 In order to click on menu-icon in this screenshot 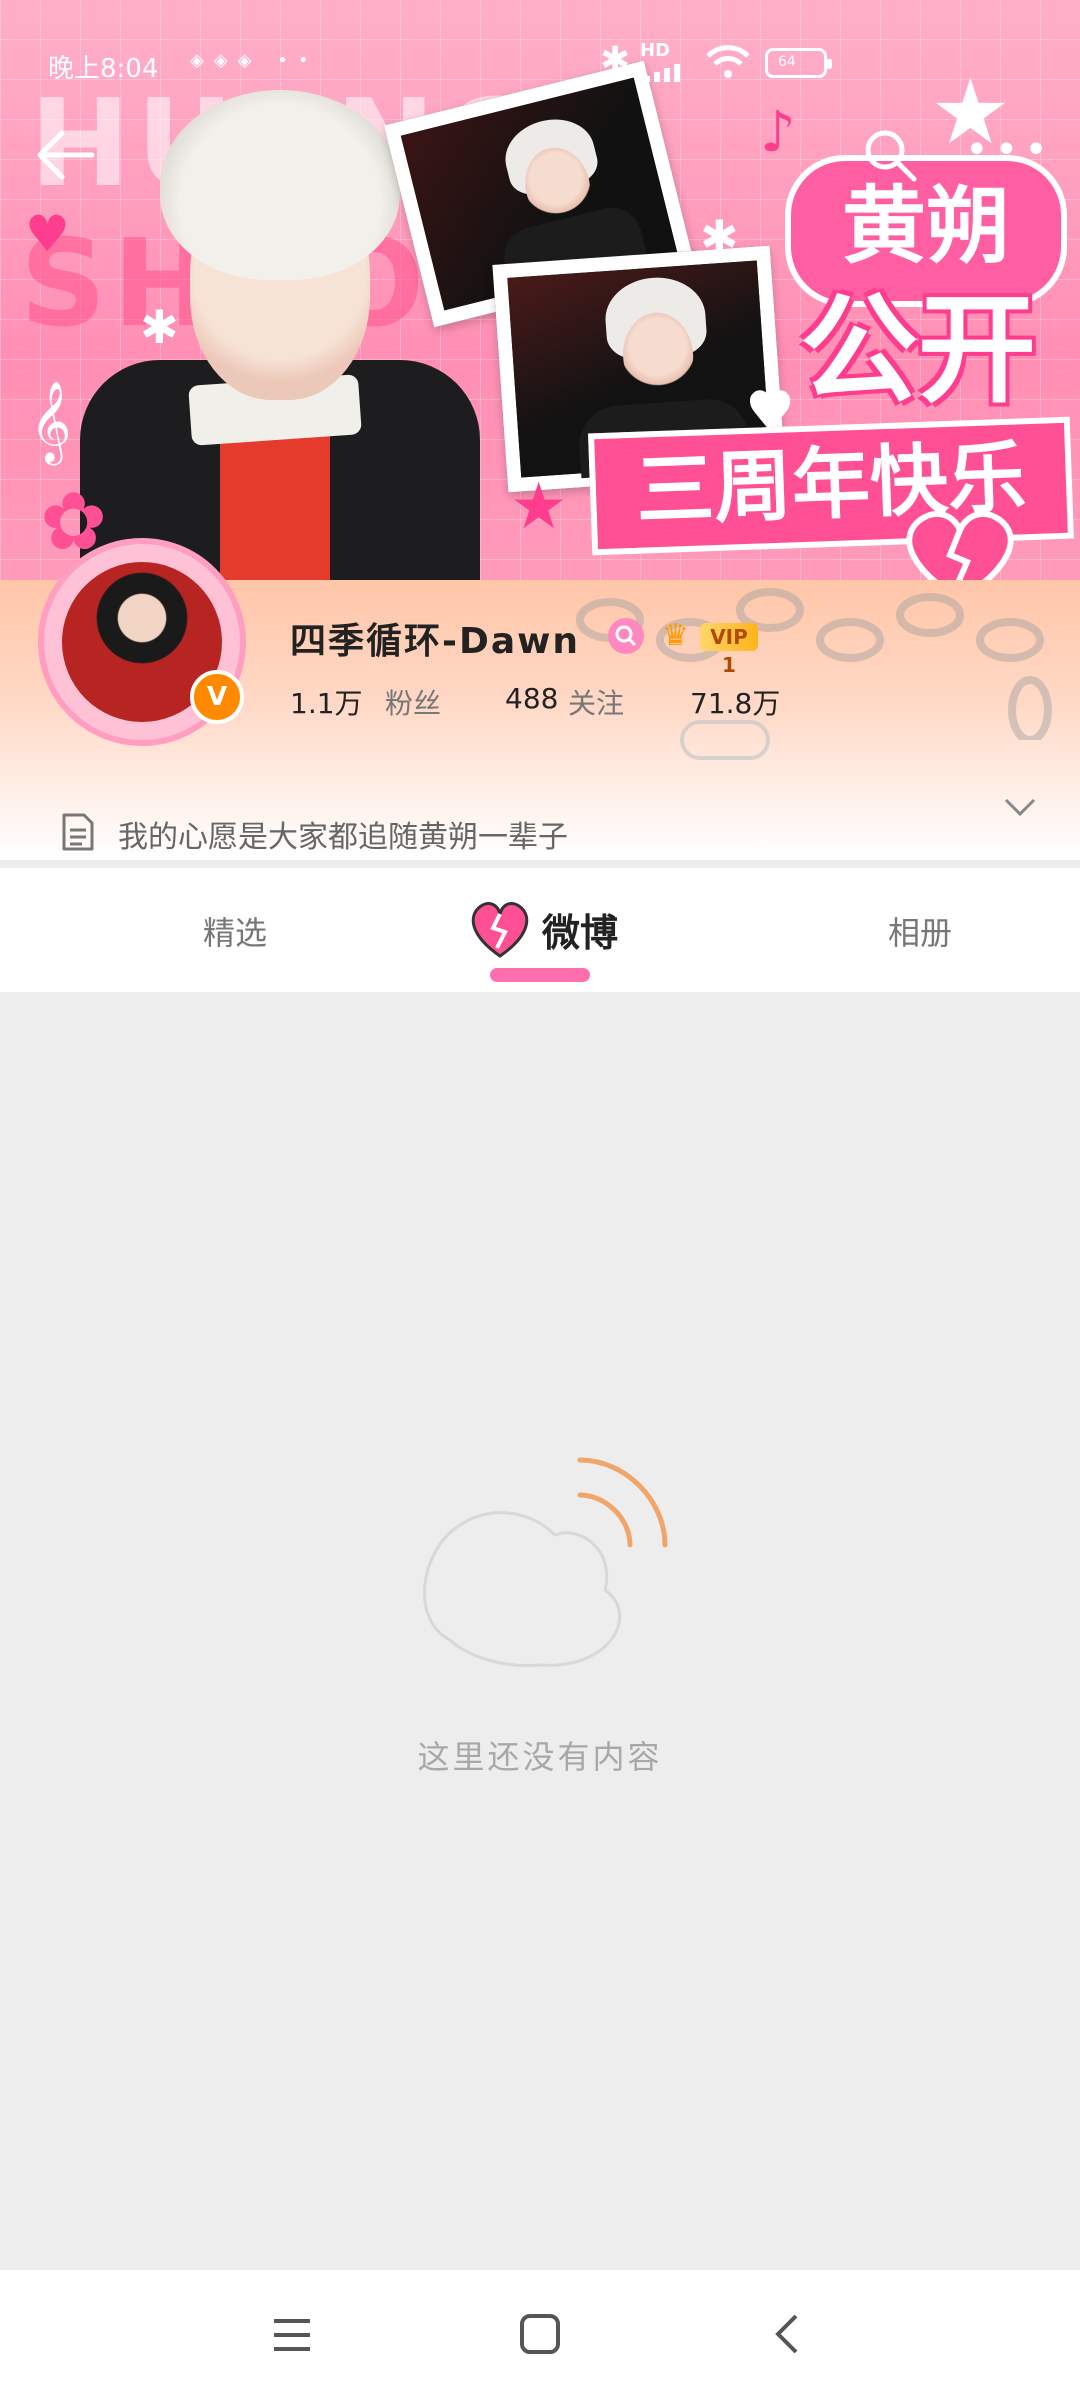, I will do `click(292, 2335)`.